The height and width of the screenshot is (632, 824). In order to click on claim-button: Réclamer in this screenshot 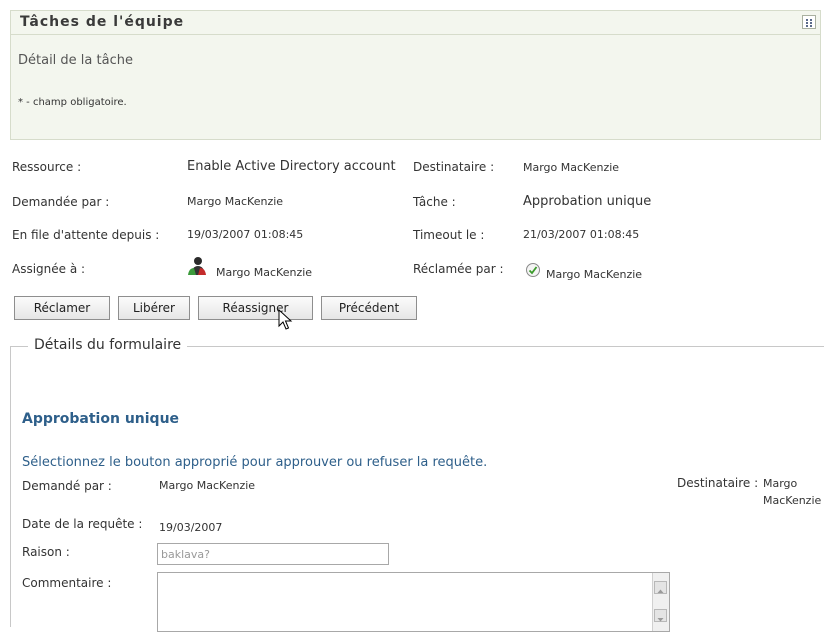, I will do `click(62, 308)`.